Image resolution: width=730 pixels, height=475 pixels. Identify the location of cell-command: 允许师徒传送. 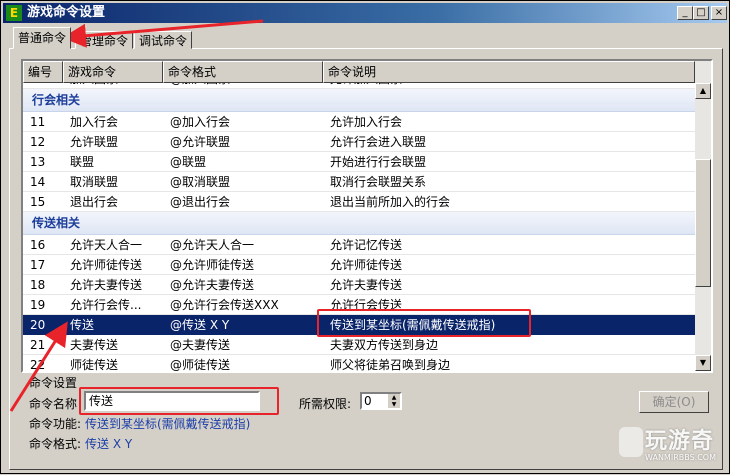
(113, 265).